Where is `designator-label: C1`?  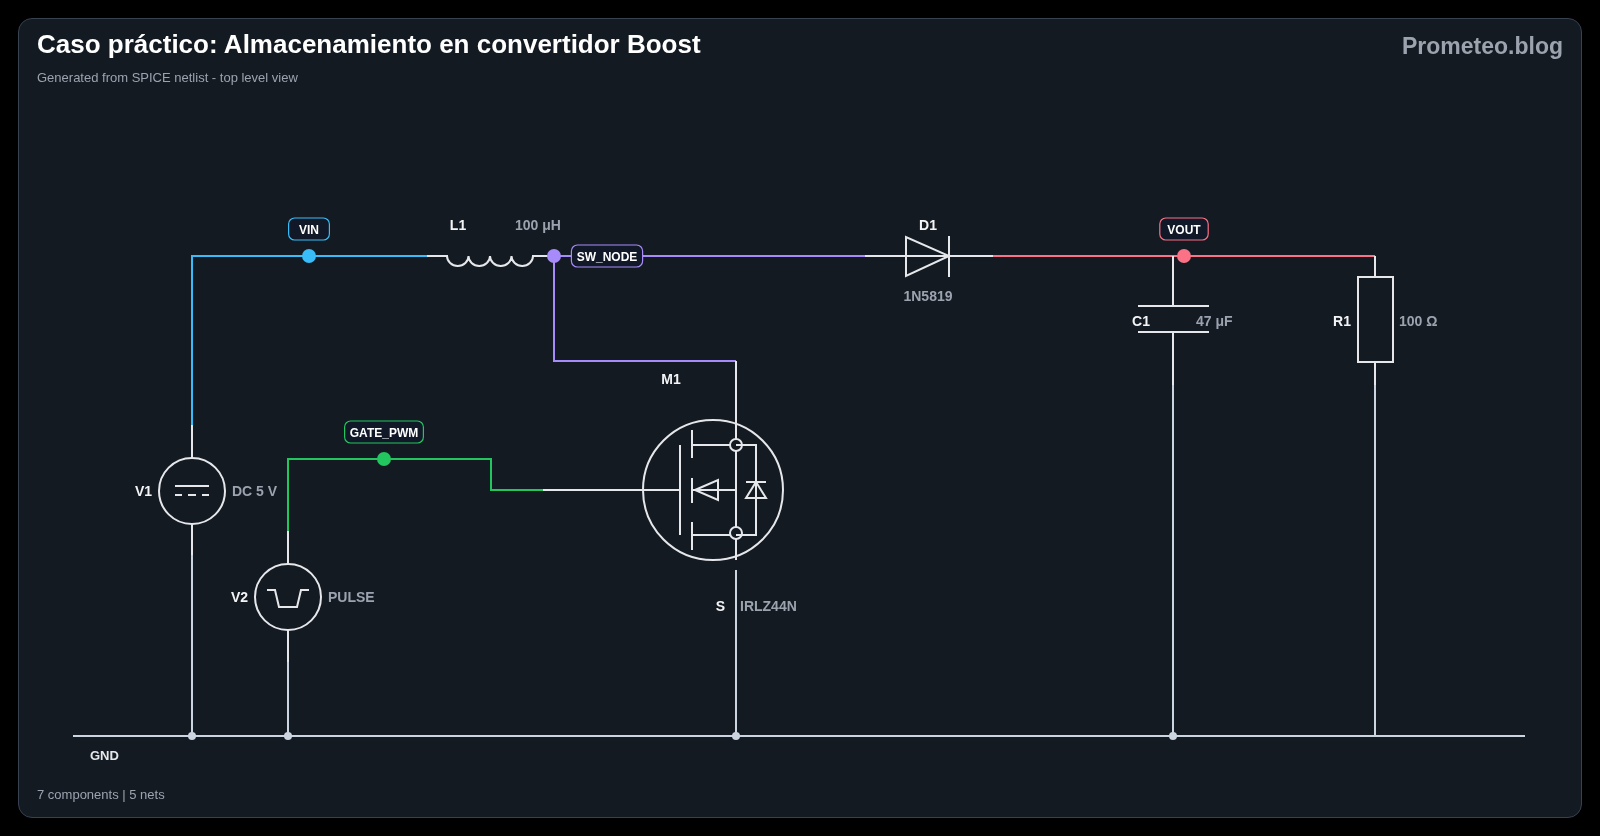
designator-label: C1 is located at coordinates (1141, 321).